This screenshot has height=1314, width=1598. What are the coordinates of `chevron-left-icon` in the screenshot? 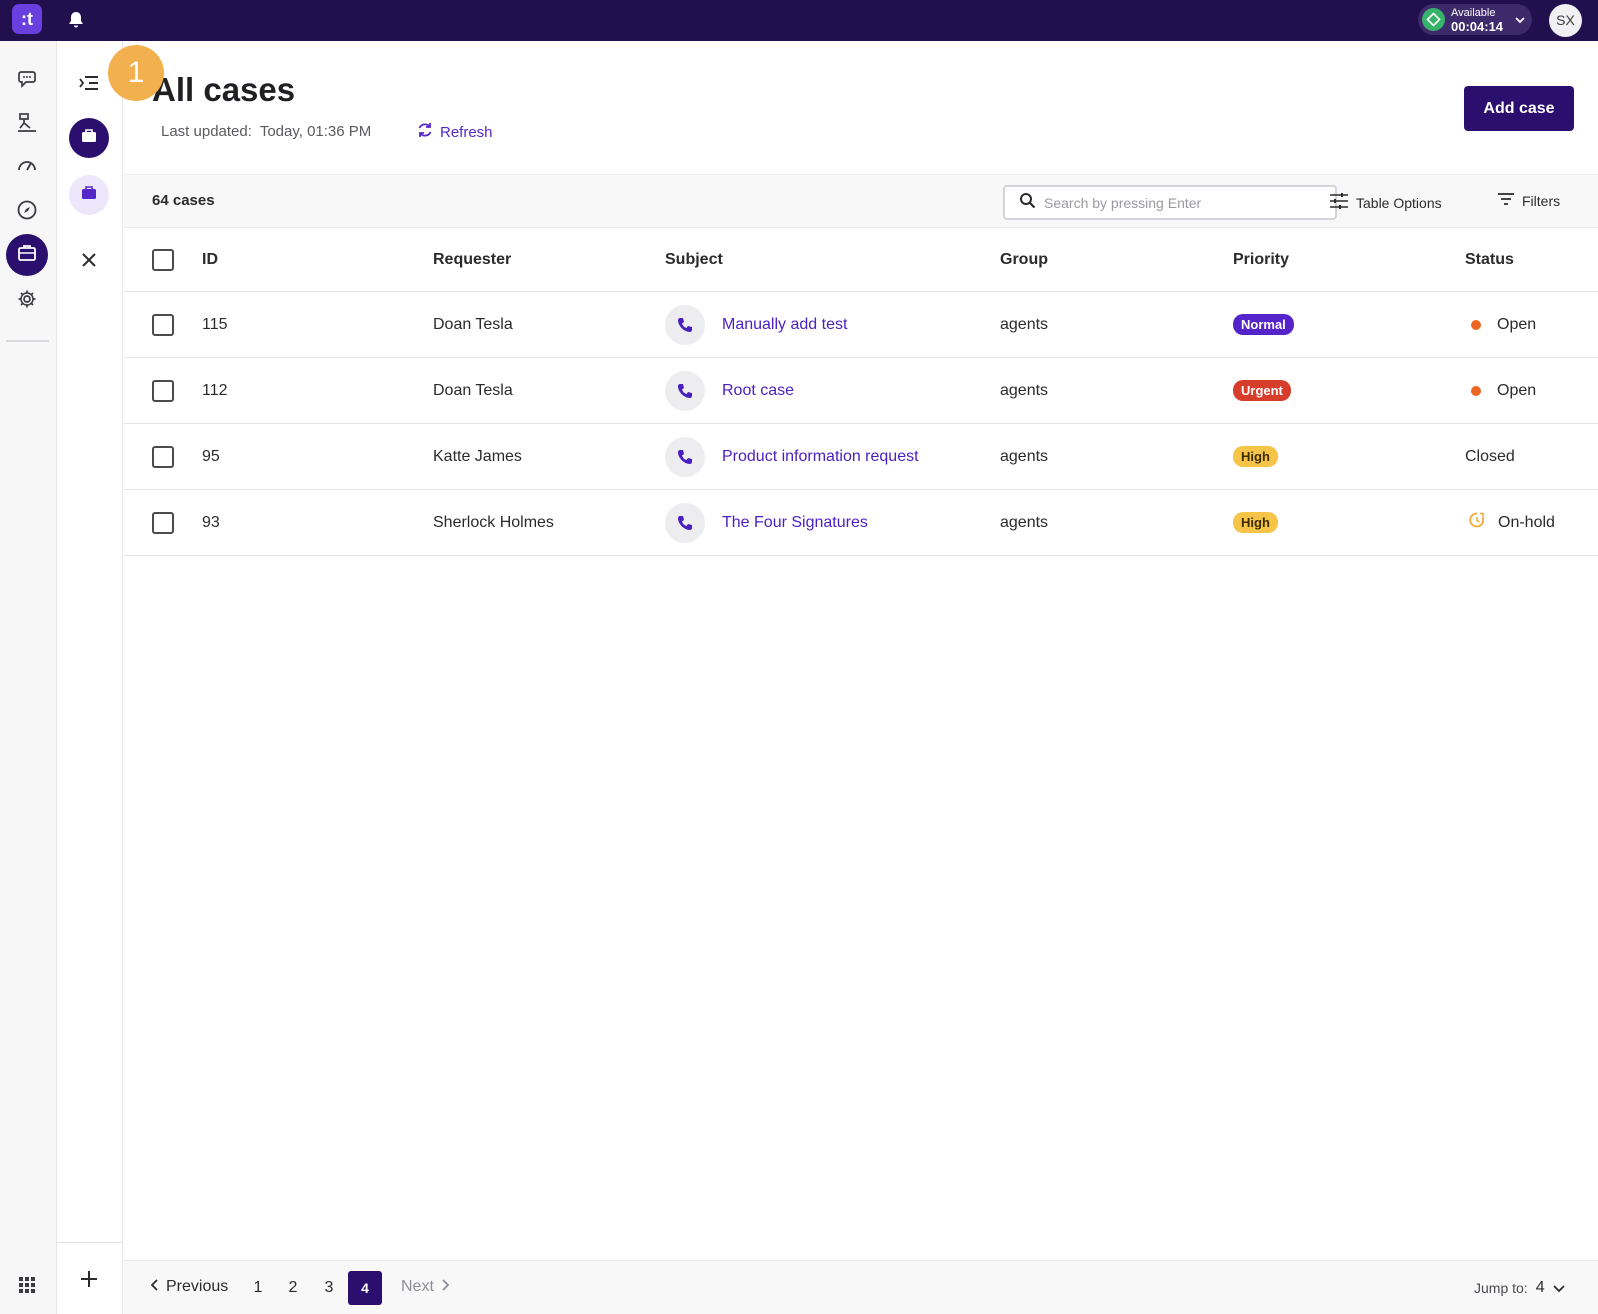 It's located at (155, 1287).